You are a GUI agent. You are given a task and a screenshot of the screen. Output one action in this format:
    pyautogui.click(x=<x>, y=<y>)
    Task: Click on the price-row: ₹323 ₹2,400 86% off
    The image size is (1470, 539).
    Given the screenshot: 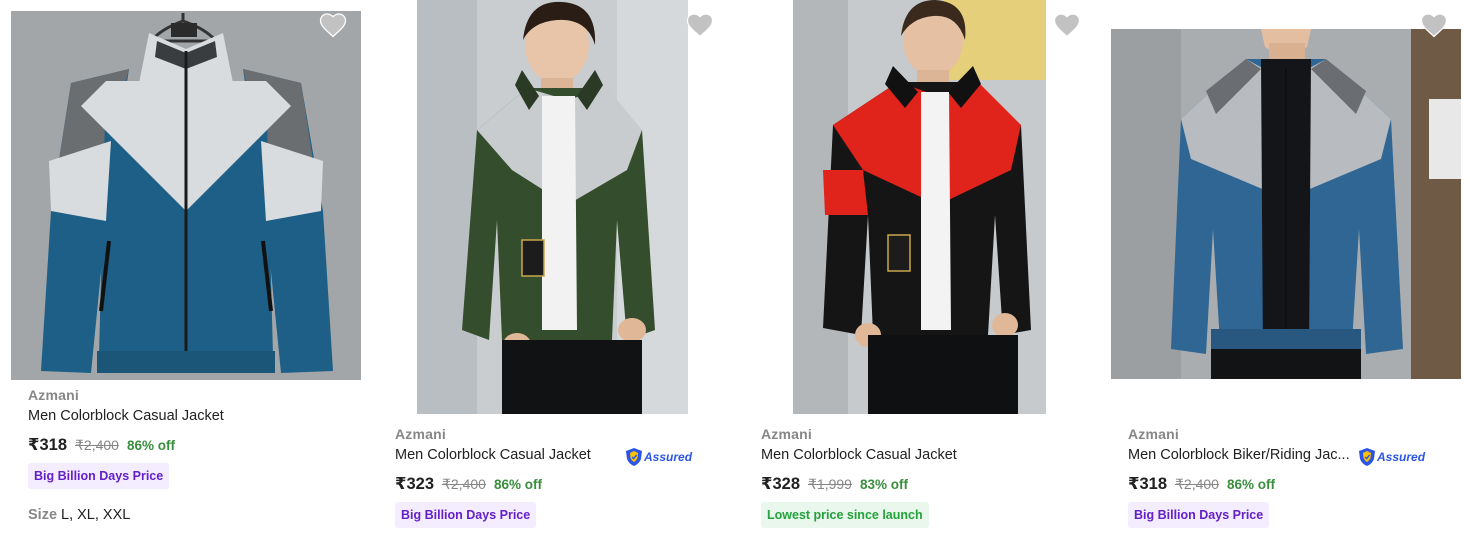 What is the action you would take?
    pyautogui.click(x=468, y=484)
    